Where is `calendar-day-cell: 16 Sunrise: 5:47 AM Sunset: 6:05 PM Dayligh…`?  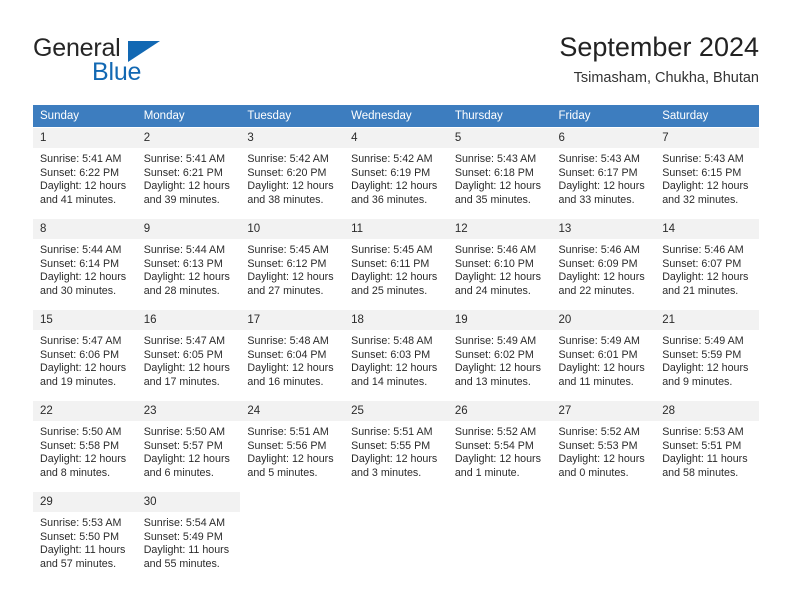 calendar-day-cell: 16 Sunrise: 5:47 AM Sunset: 6:05 PM Dayligh… is located at coordinates (188, 354).